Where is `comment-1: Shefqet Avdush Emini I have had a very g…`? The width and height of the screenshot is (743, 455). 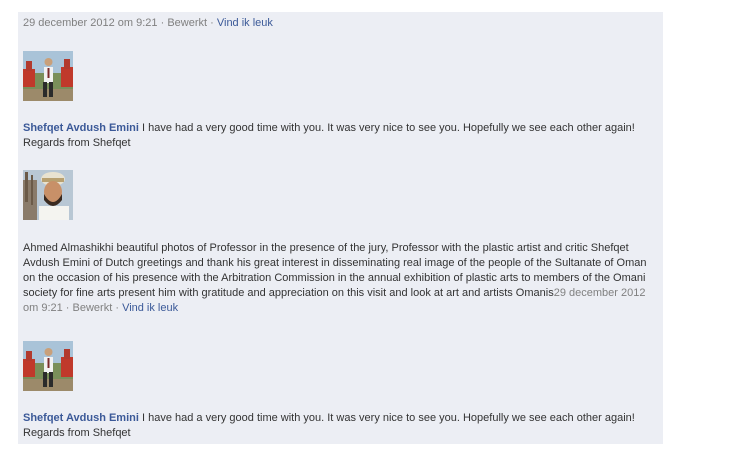 comment-1: Shefqet Avdush Emini I have had a very g… is located at coordinates (335, 136).